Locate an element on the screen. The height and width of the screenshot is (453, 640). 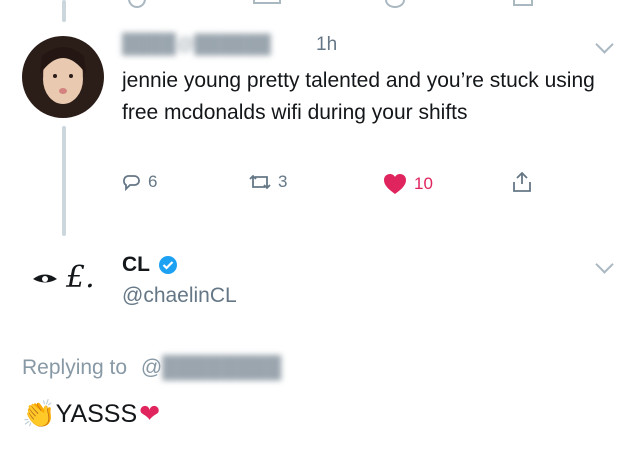
profile-options-chevron-icon is located at coordinates (604, 264).